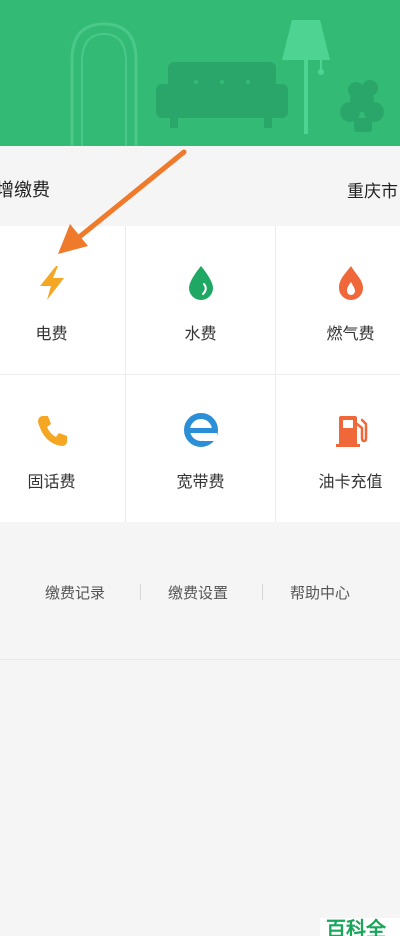 The image size is (400, 936). What do you see at coordinates (200, 659) in the screenshot?
I see `section-divider` at bounding box center [200, 659].